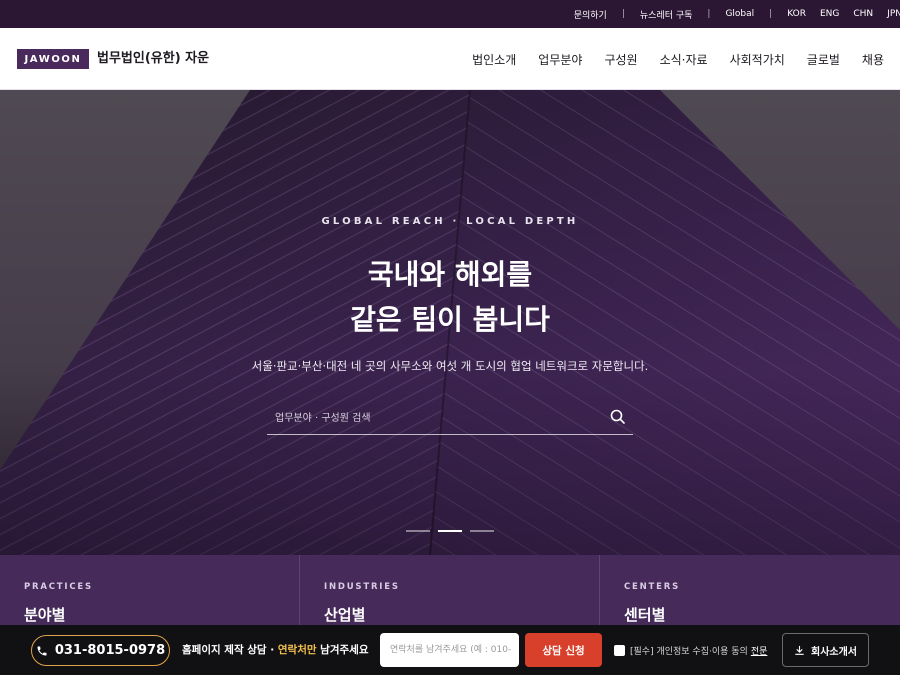 This screenshot has width=900, height=675. I want to click on category-centers: CENTERS 센터별, so click(750, 590).